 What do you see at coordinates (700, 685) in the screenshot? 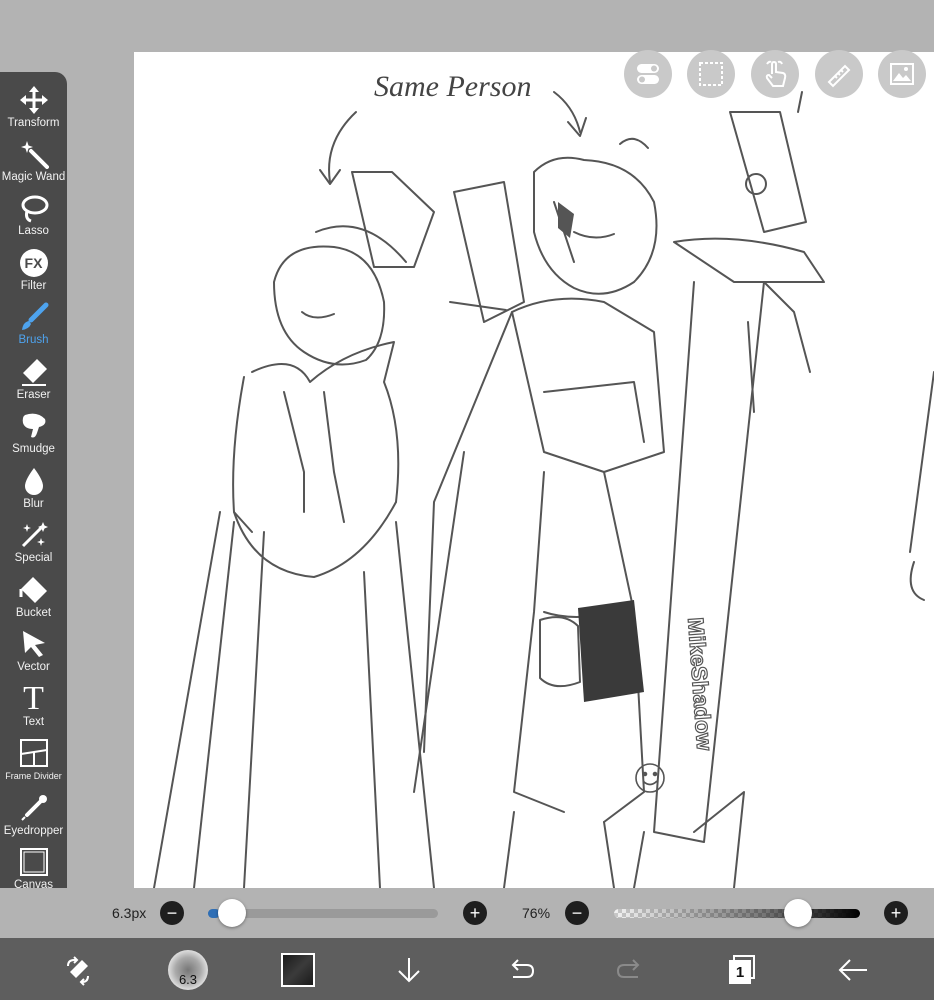
I see `sword-lettering: MikeShadow` at bounding box center [700, 685].